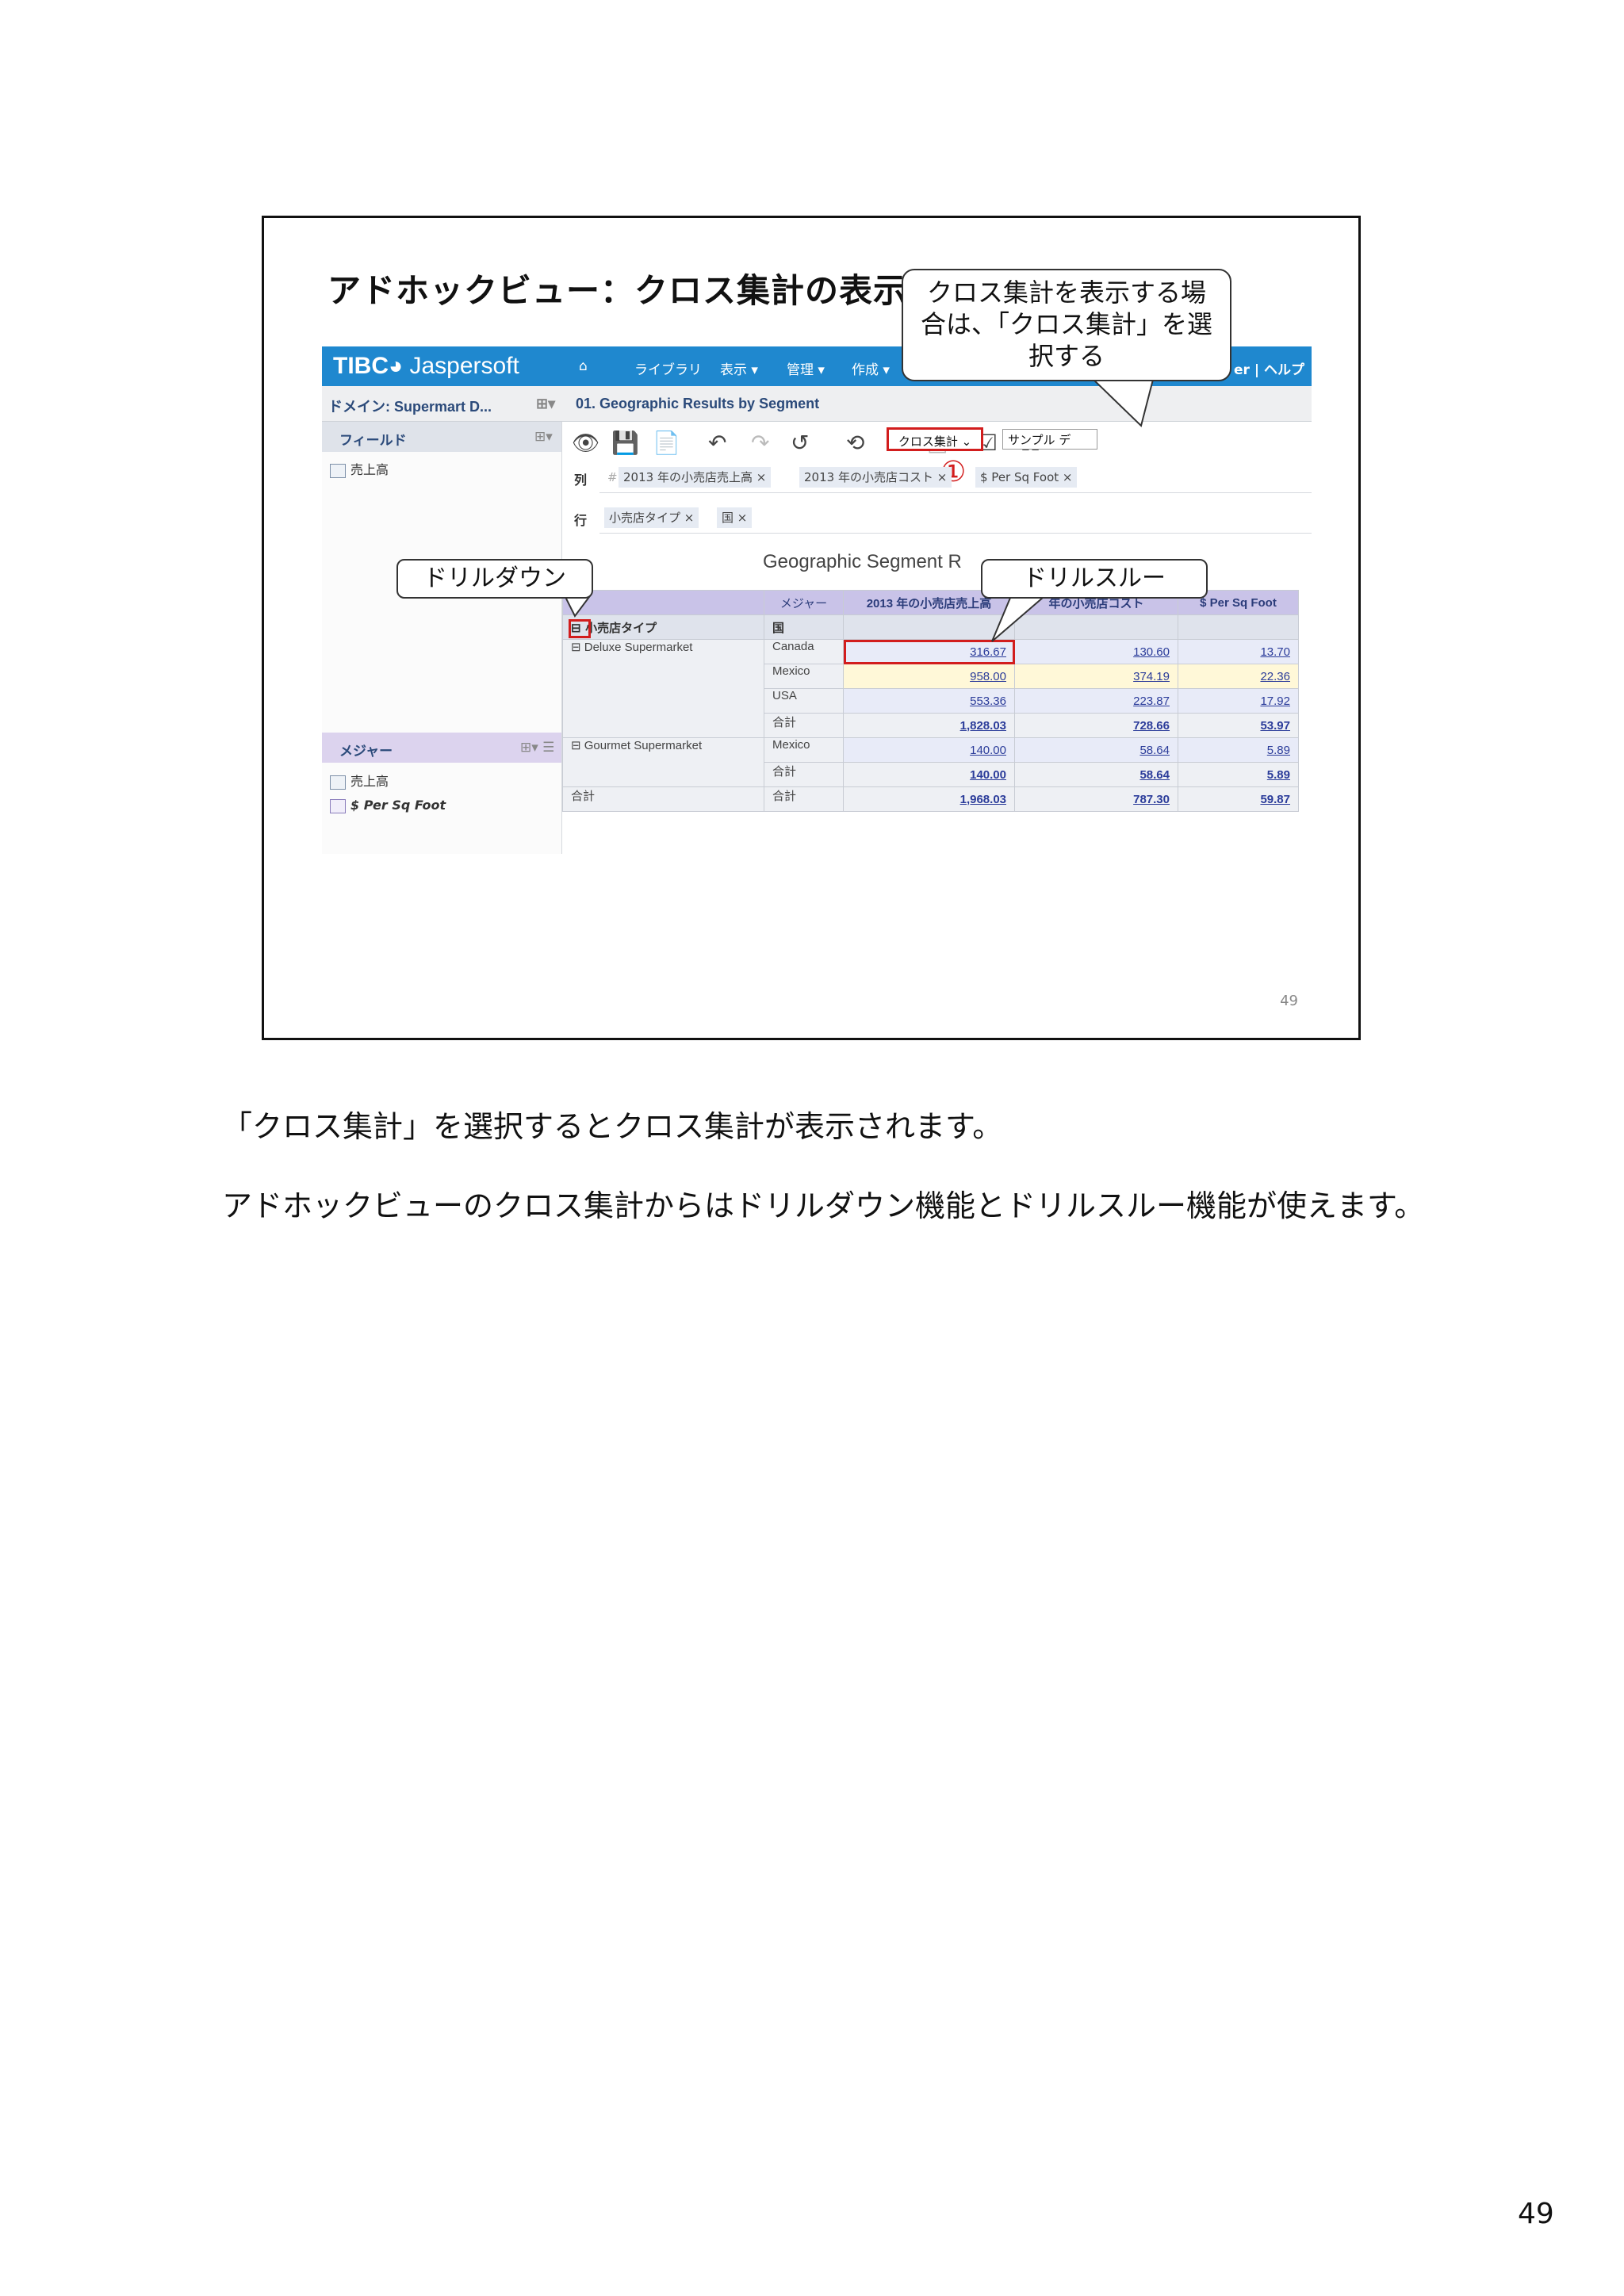 This screenshot has width=1624, height=2296. I want to click on cross-callout-pointer, so click(1121, 402).